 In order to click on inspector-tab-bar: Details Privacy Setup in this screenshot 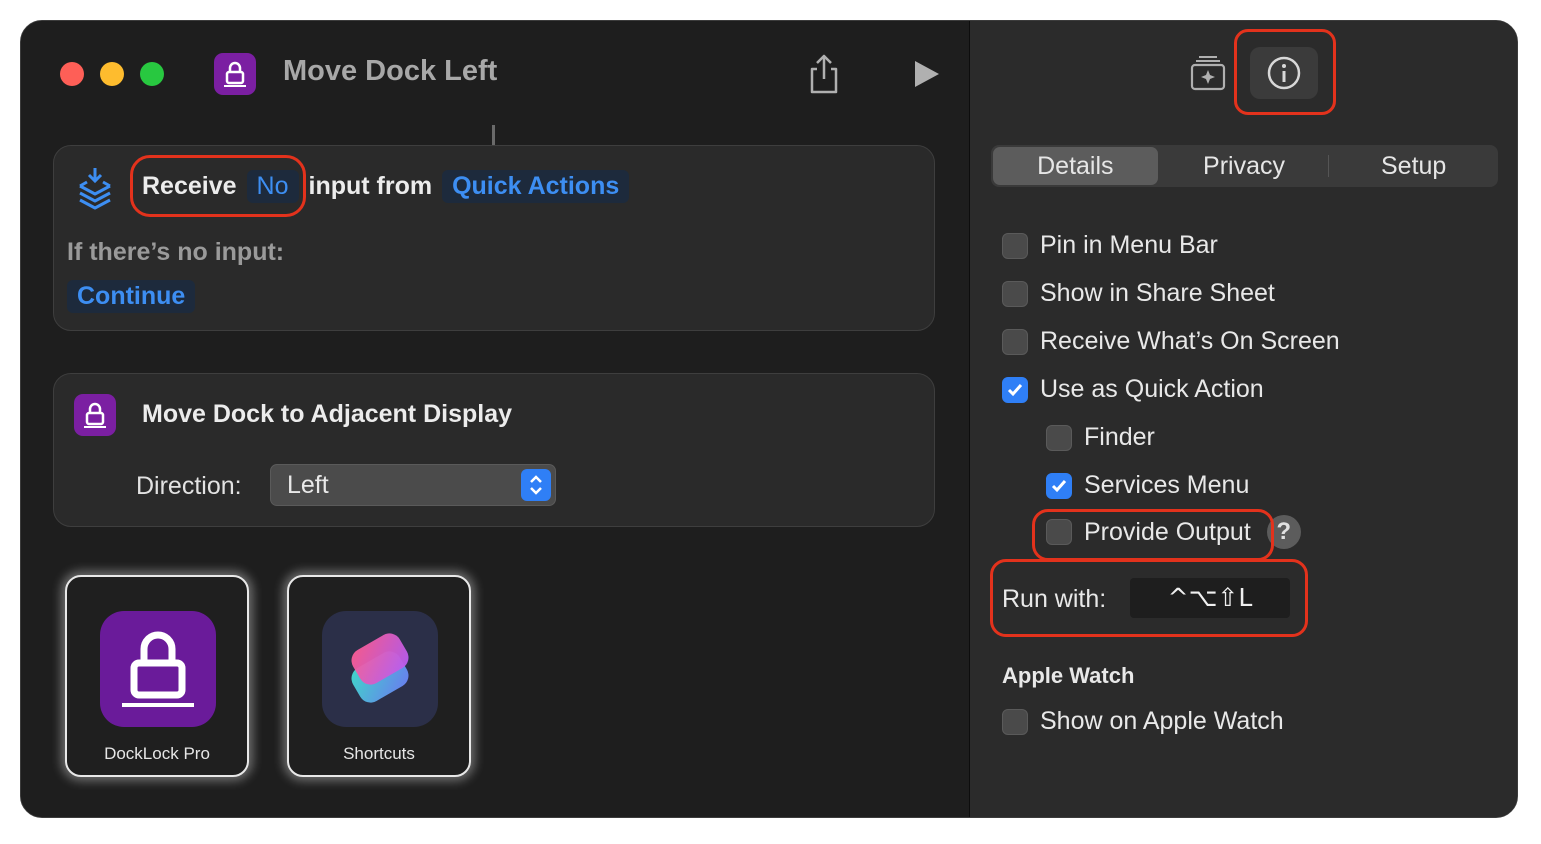, I will do `click(1244, 166)`.